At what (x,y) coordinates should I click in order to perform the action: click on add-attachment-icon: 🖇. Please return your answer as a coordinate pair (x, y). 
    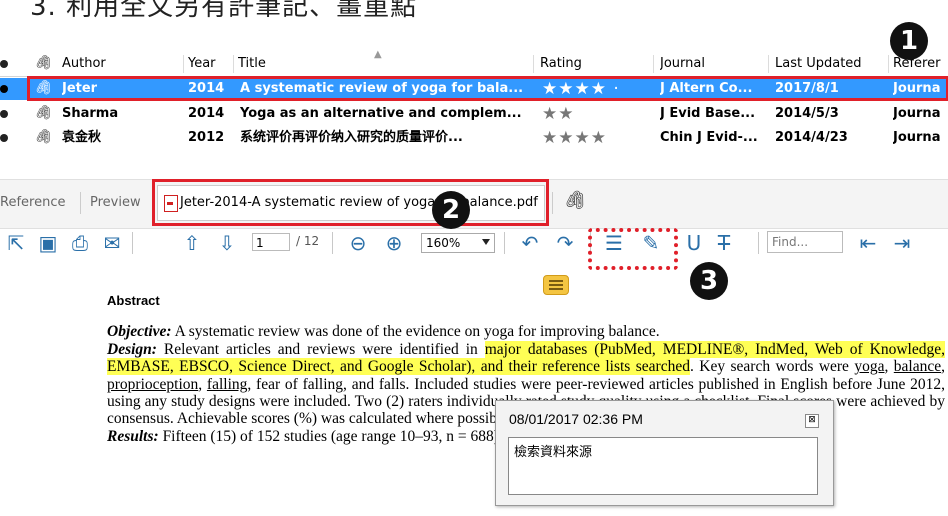
    Looking at the image, I should click on (574, 200).